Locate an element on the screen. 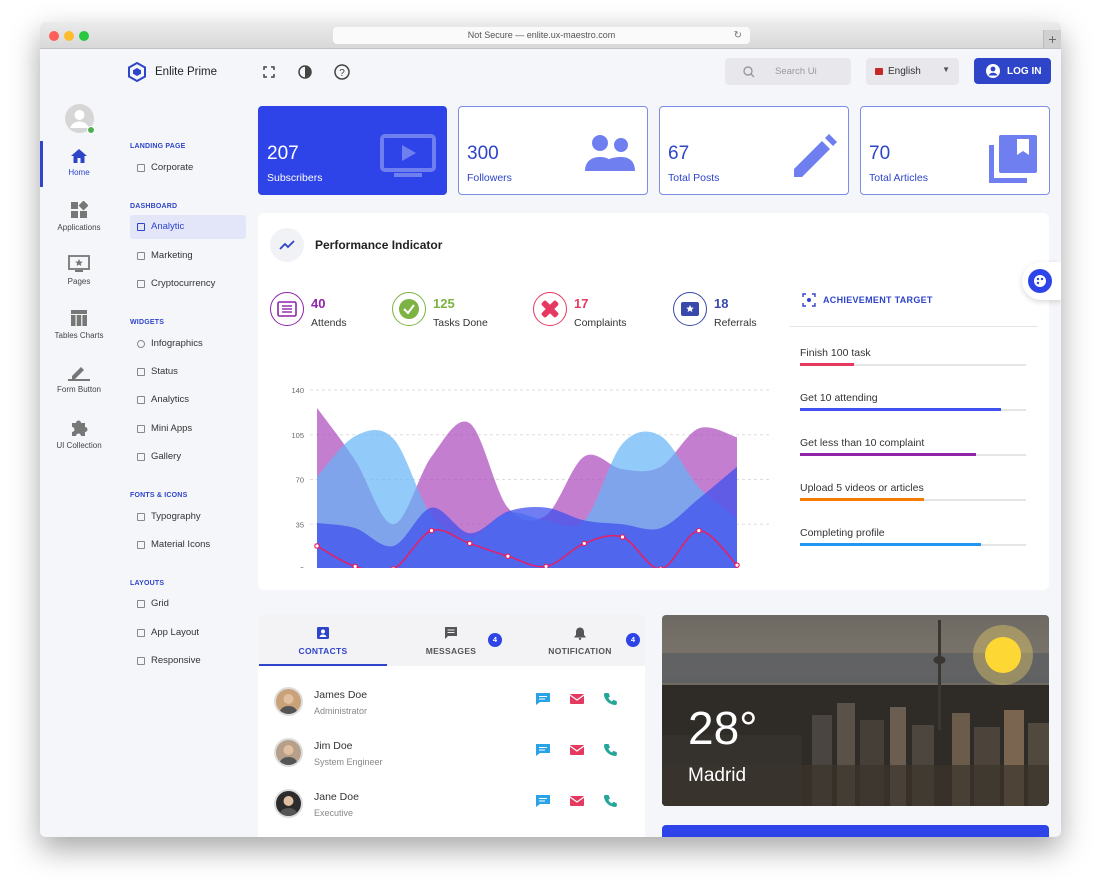 This screenshot has height=894, width=1100. people-icon is located at coordinates (610, 153).